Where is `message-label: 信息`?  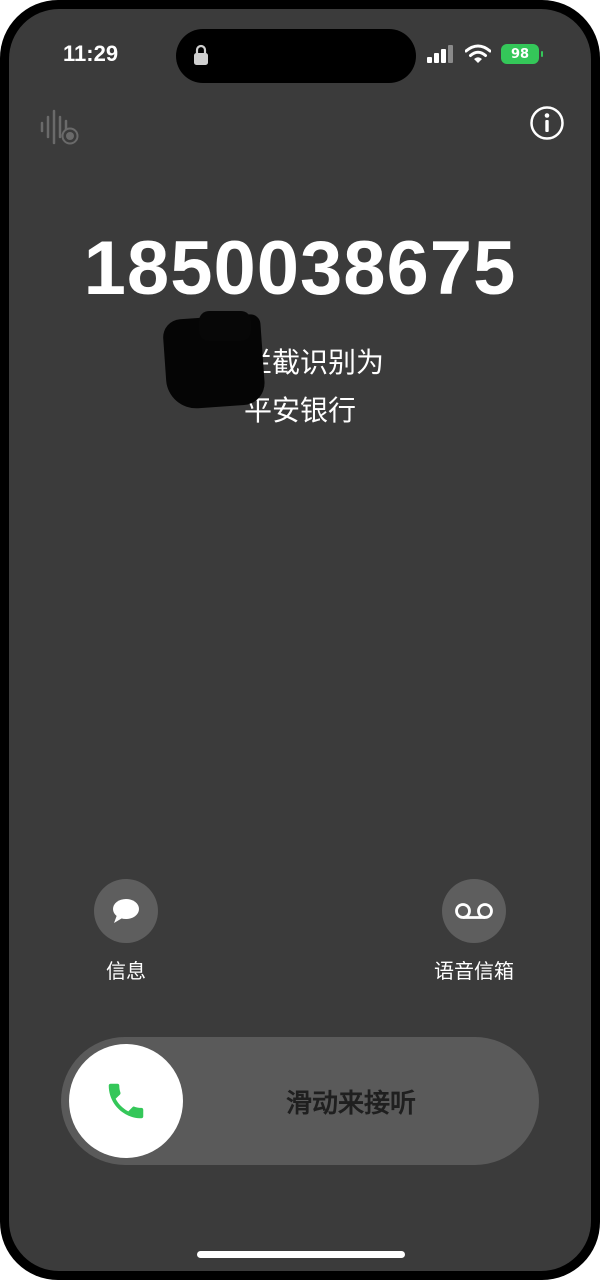 message-label: 信息 is located at coordinates (126, 971).